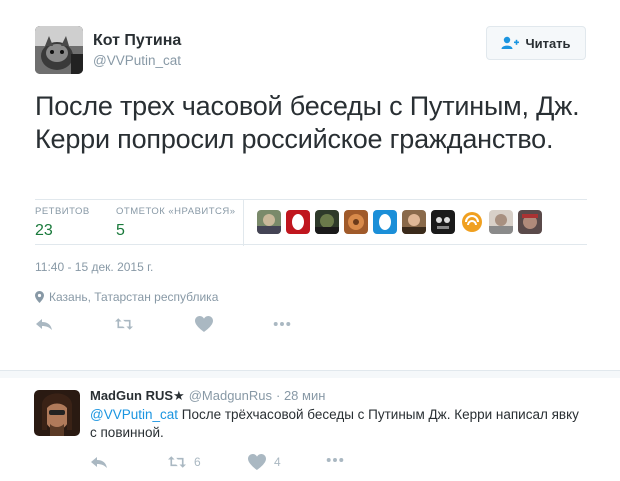 The height and width of the screenshot is (481, 620). What do you see at coordinates (176, 211) in the screenshot?
I see `likes-label: ОТМЕТОК «НРАВИТСЯ»` at bounding box center [176, 211].